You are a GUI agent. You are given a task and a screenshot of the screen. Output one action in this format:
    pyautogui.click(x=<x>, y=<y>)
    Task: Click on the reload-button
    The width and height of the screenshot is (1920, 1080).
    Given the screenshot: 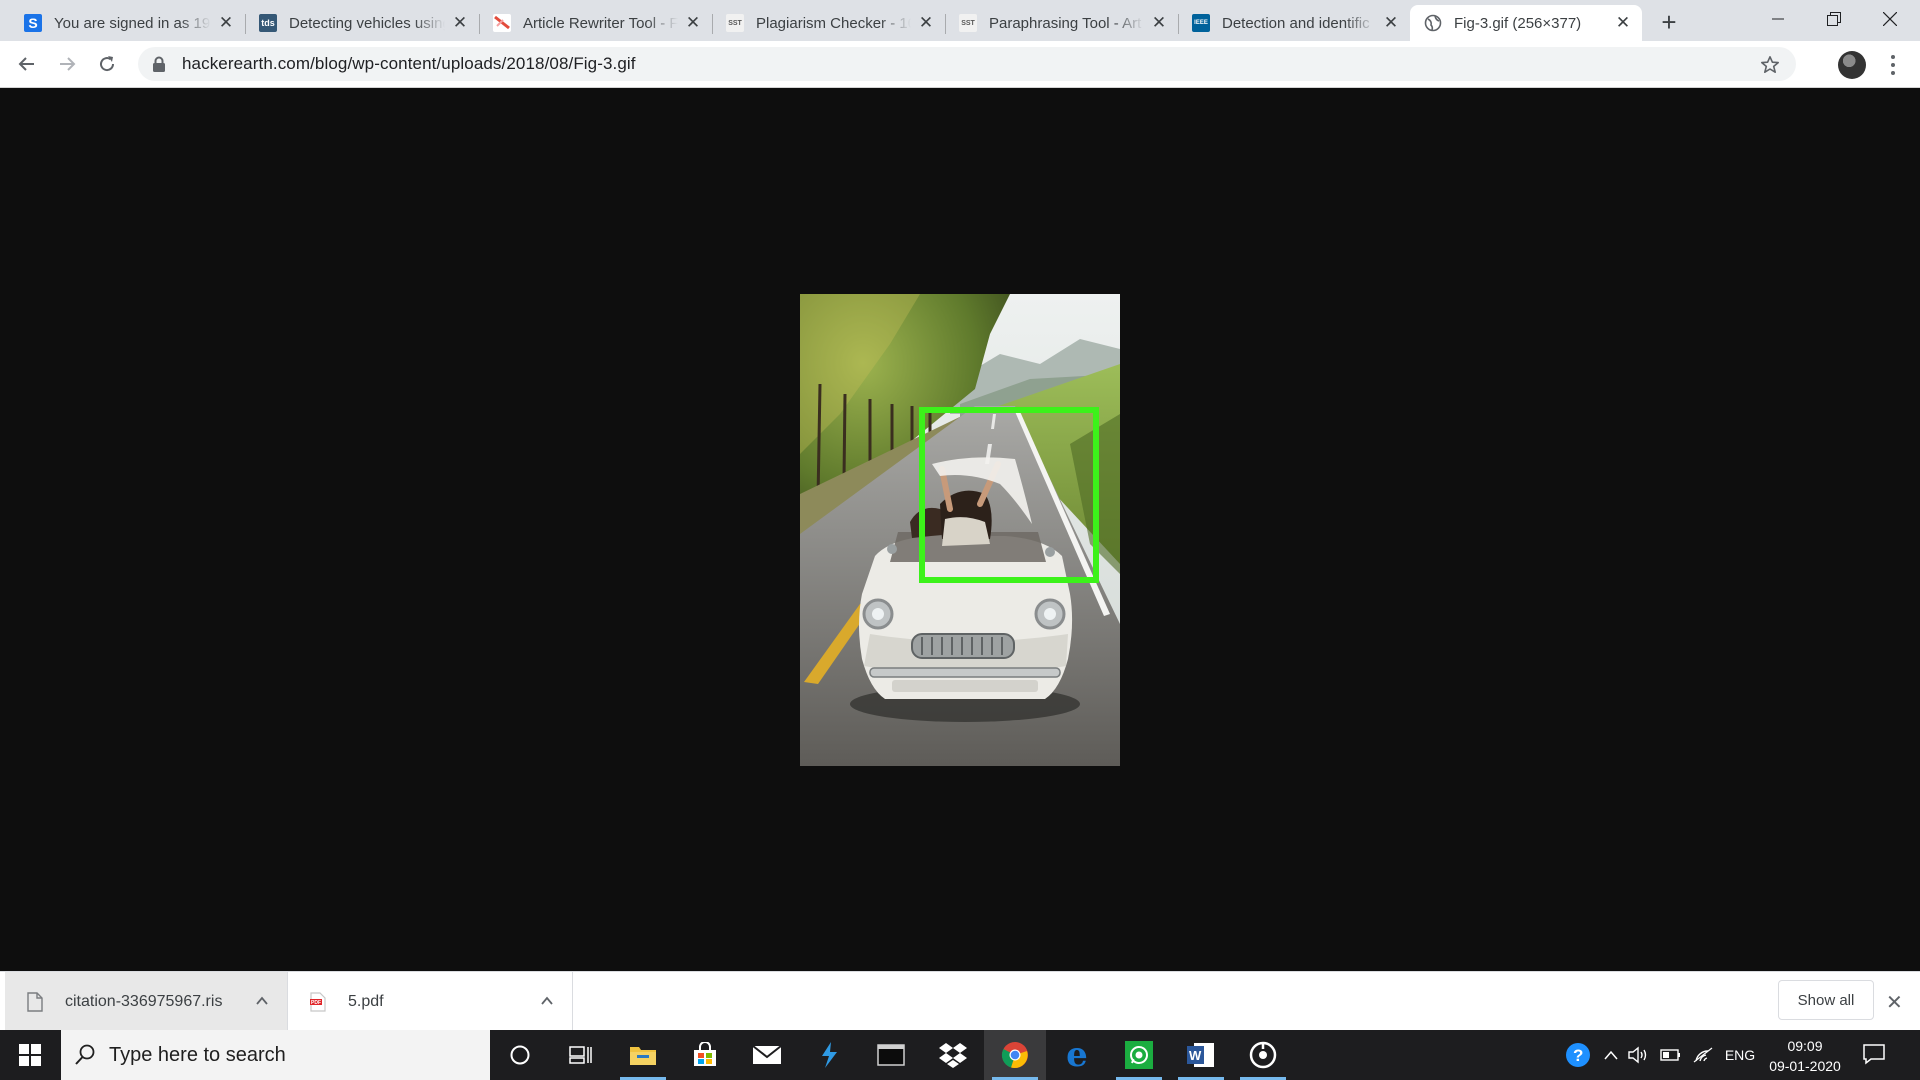 What is the action you would take?
    pyautogui.click(x=107, y=64)
    